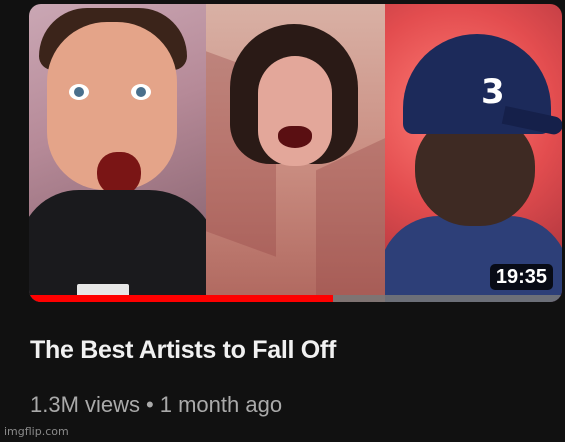 The height and width of the screenshot is (442, 565). What do you see at coordinates (493, 92) in the screenshot?
I see `cap-number: 3` at bounding box center [493, 92].